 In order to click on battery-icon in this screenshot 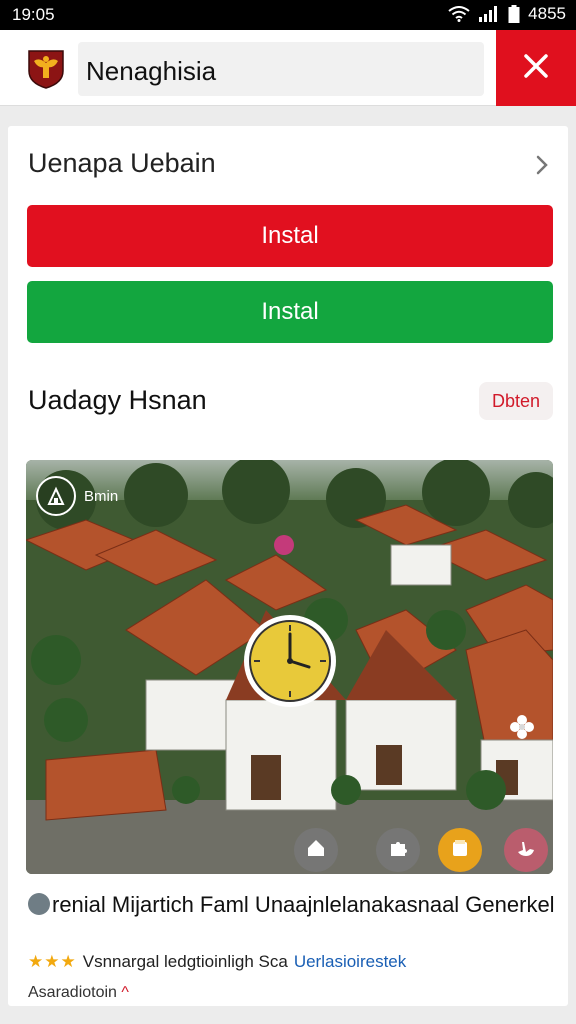, I will do `click(514, 14)`.